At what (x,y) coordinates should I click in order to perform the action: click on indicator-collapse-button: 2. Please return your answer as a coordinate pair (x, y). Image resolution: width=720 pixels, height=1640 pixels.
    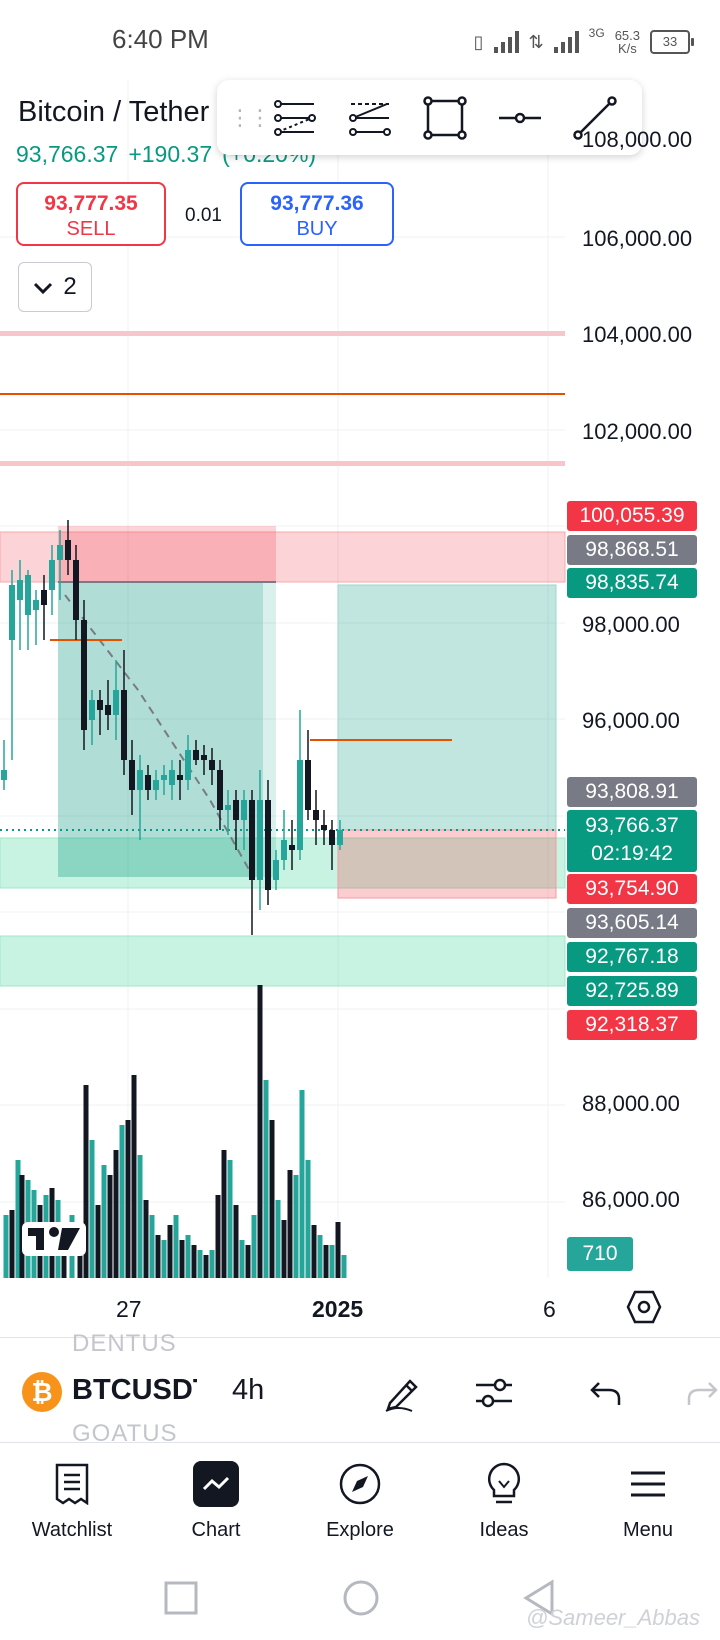
    Looking at the image, I should click on (55, 287).